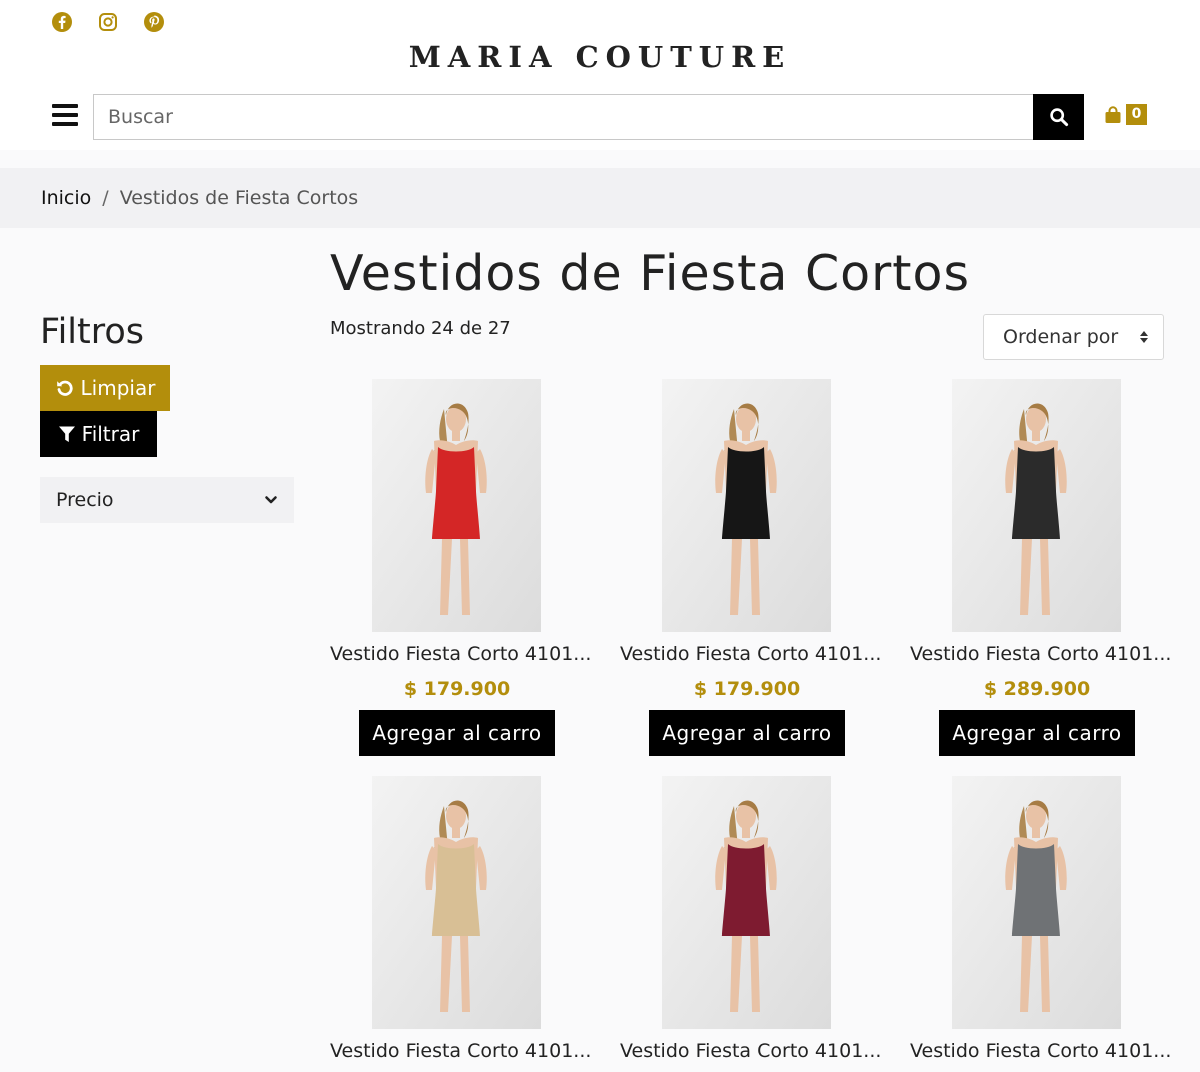 This screenshot has width=1200, height=1072. I want to click on clear-filters-button: Limpiar, so click(105, 388).